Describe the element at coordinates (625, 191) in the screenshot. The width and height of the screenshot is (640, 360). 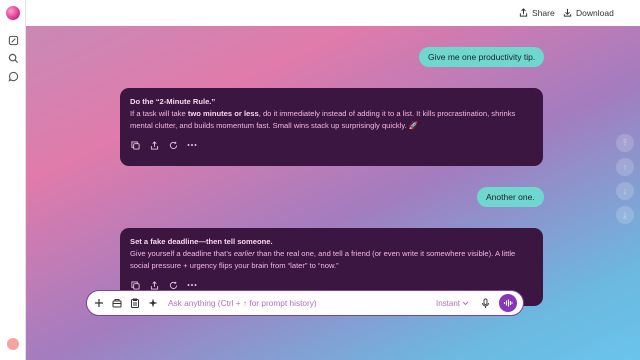
I see `scroll-down-icon: ↓` at that location.